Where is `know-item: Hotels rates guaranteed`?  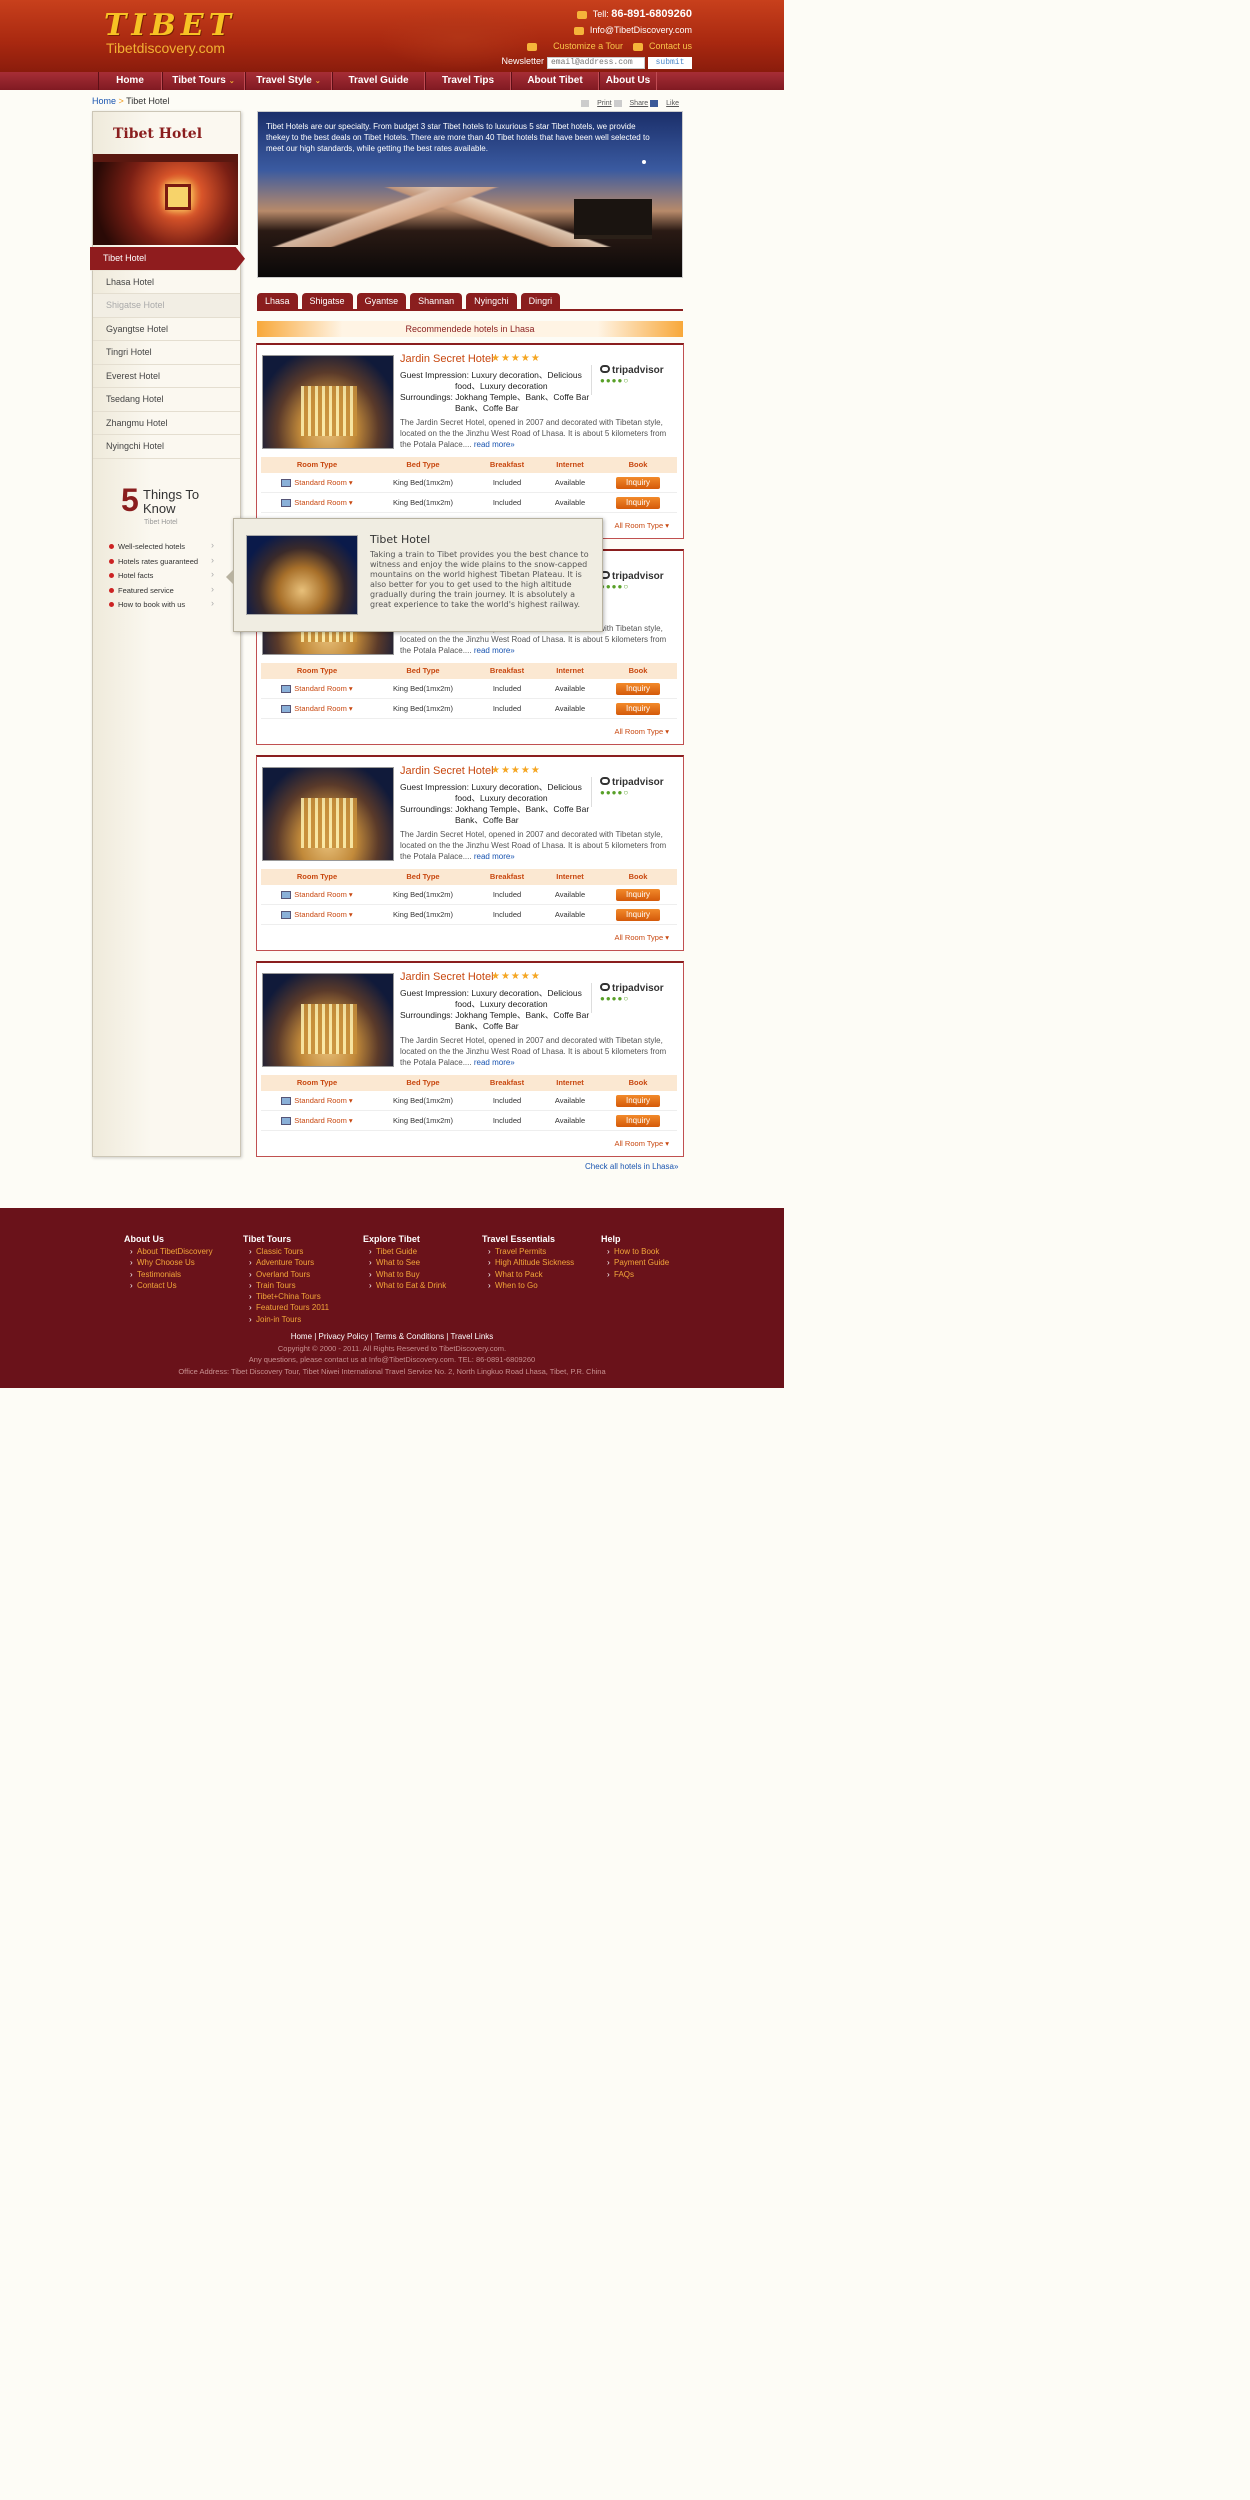
know-item: Hotels rates guaranteed is located at coordinates (161, 563).